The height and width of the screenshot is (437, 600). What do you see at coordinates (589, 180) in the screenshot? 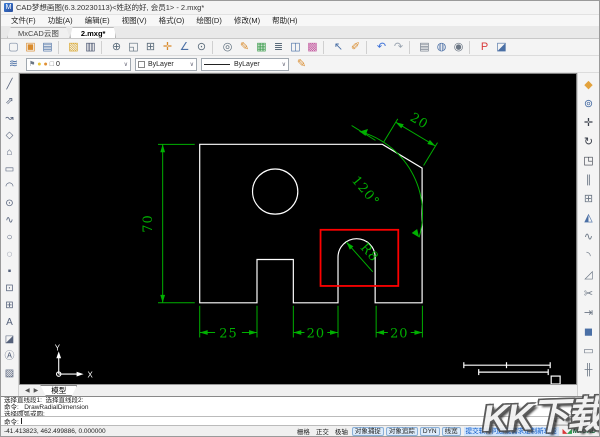
I see `offset-icon: ∥` at bounding box center [589, 180].